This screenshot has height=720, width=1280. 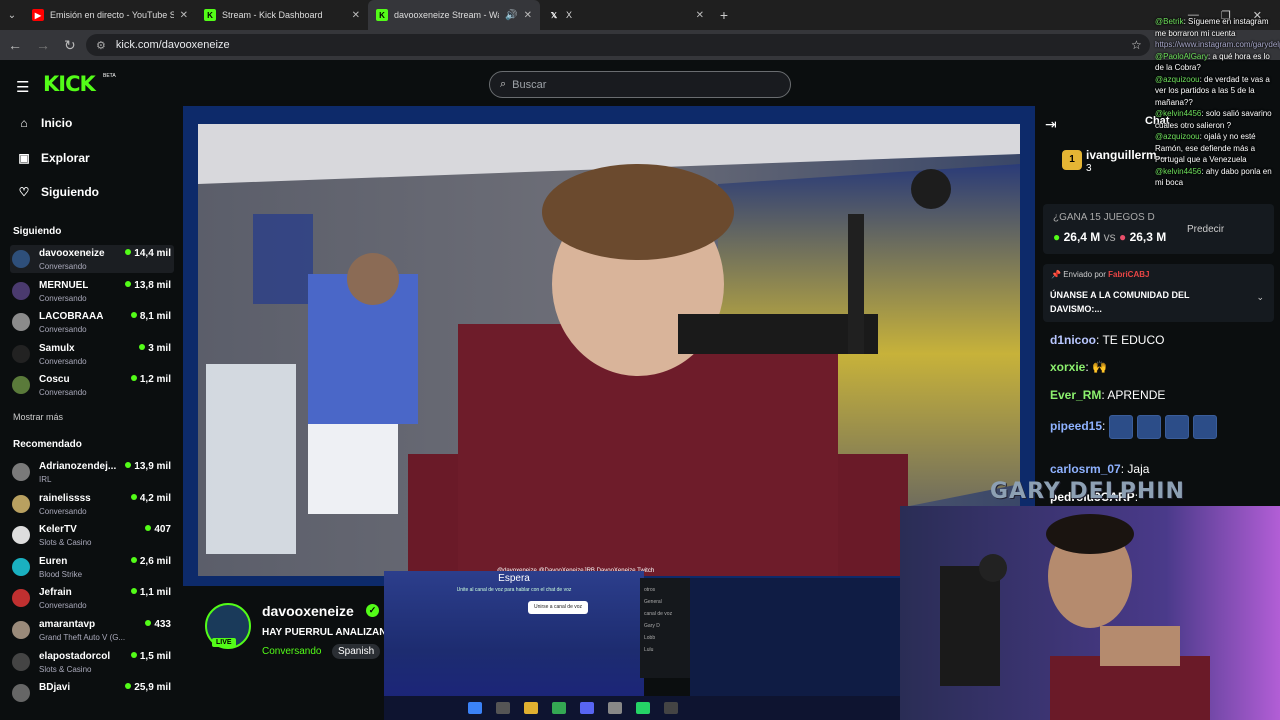 What do you see at coordinates (475, 708) in the screenshot?
I see `windows-start-icon` at bounding box center [475, 708].